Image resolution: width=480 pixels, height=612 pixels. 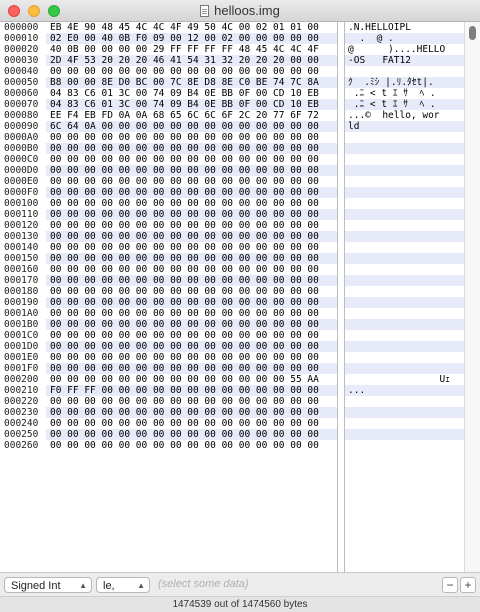 What do you see at coordinates (21, 335) in the screenshot?
I see `offset-cell: 0001C0` at bounding box center [21, 335].